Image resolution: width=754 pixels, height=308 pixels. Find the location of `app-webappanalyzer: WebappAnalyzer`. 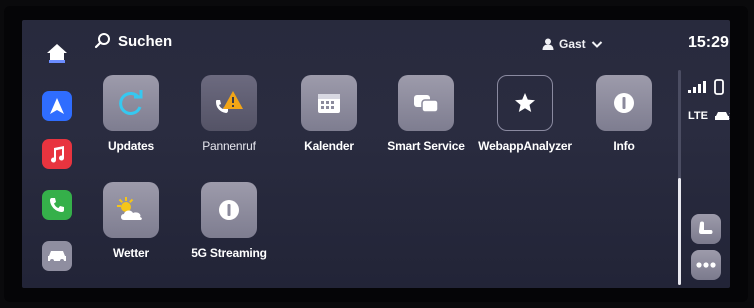

app-webappanalyzer: WebappAnalyzer is located at coordinates (525, 114).